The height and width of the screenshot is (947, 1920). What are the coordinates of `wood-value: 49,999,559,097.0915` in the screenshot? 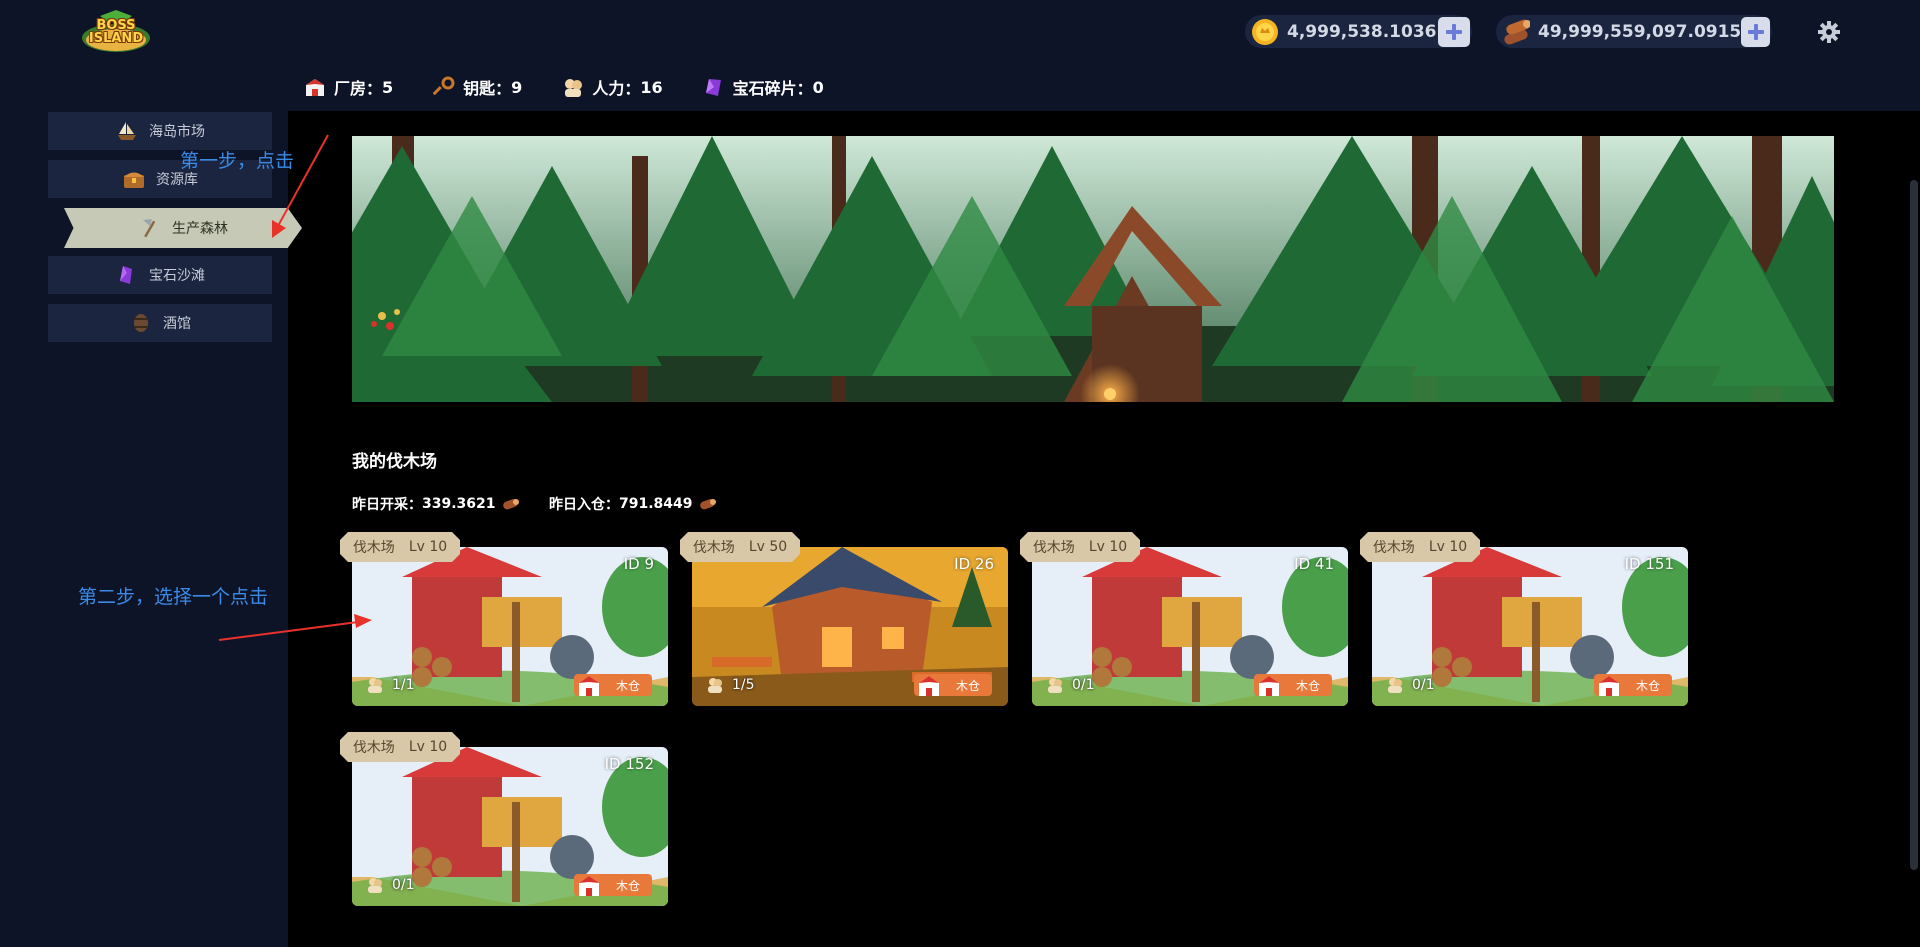 It's located at (1640, 31).